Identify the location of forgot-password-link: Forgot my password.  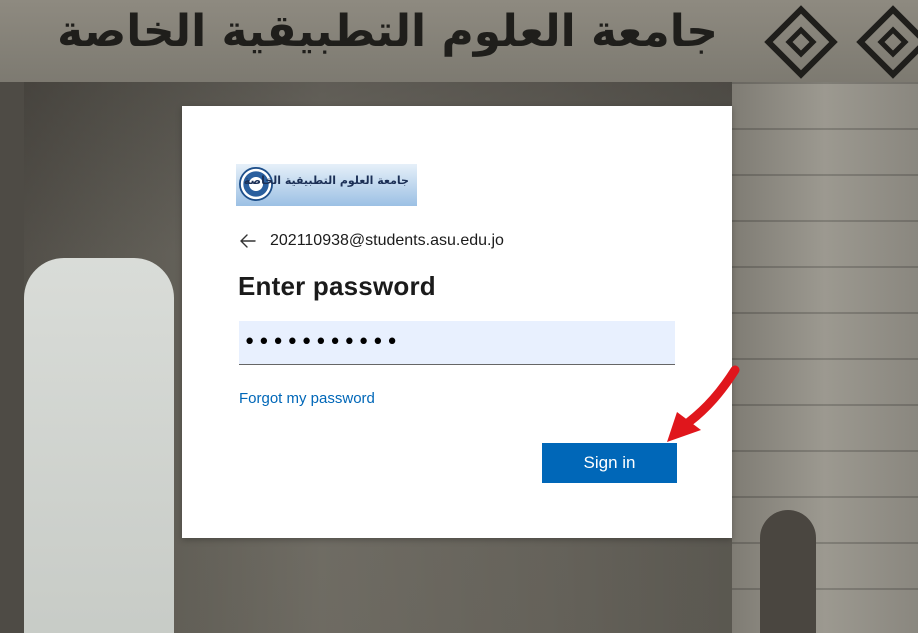
(307, 398).